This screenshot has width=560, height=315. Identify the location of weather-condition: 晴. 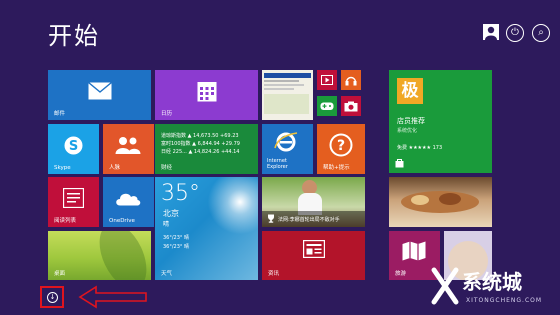
(166, 224).